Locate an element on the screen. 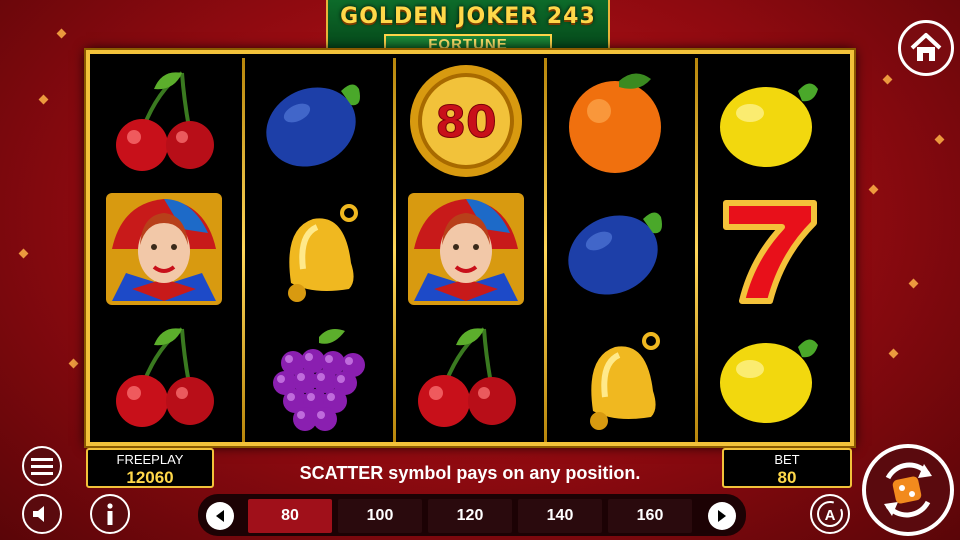 Image resolution: width=960 pixels, height=540 pixels. autoplay-button: A is located at coordinates (830, 514).